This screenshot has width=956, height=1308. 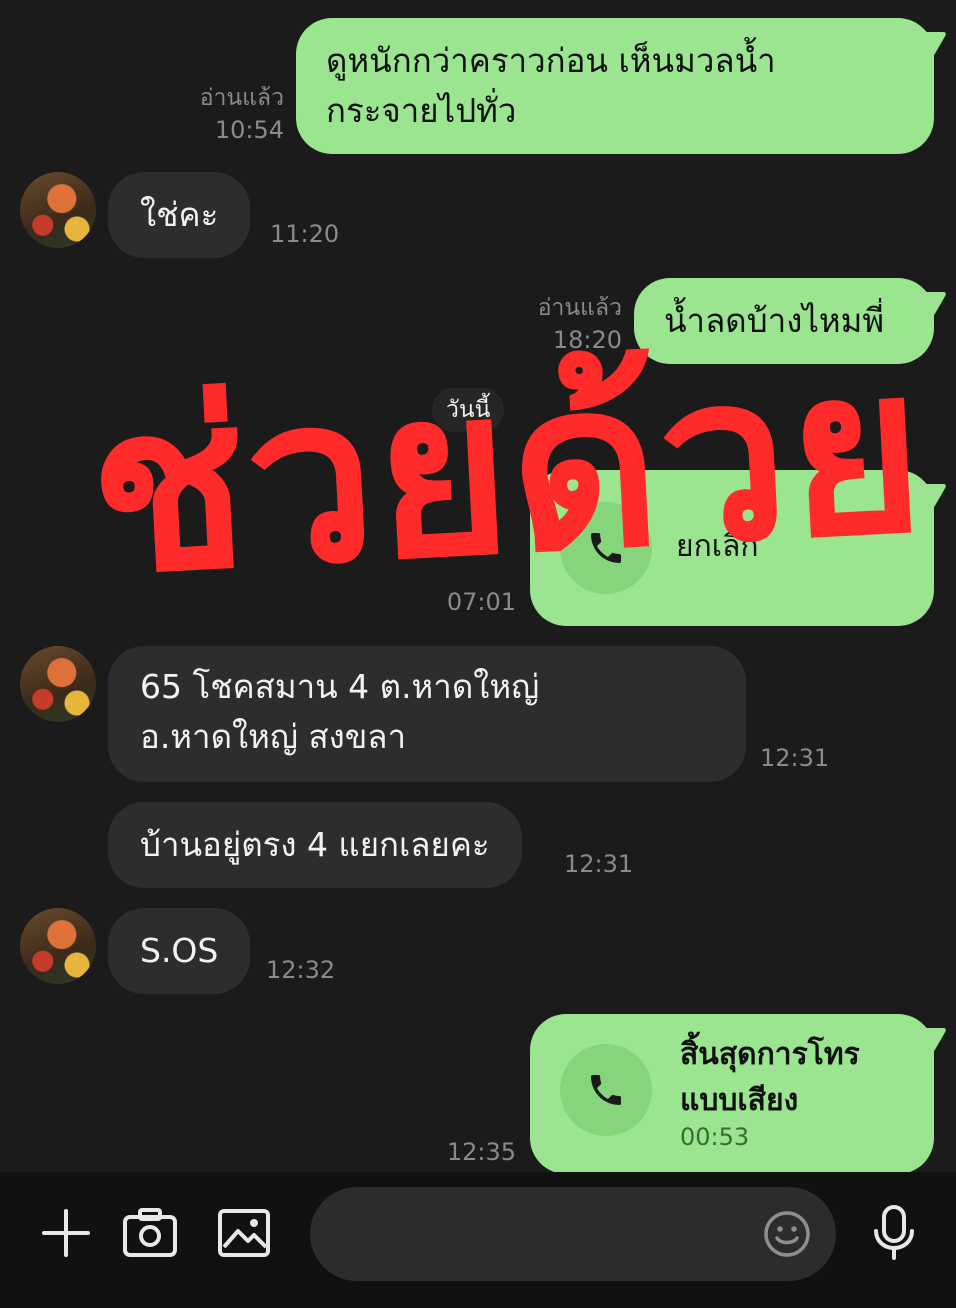 What do you see at coordinates (66, 1233) in the screenshot?
I see `plus-icon` at bounding box center [66, 1233].